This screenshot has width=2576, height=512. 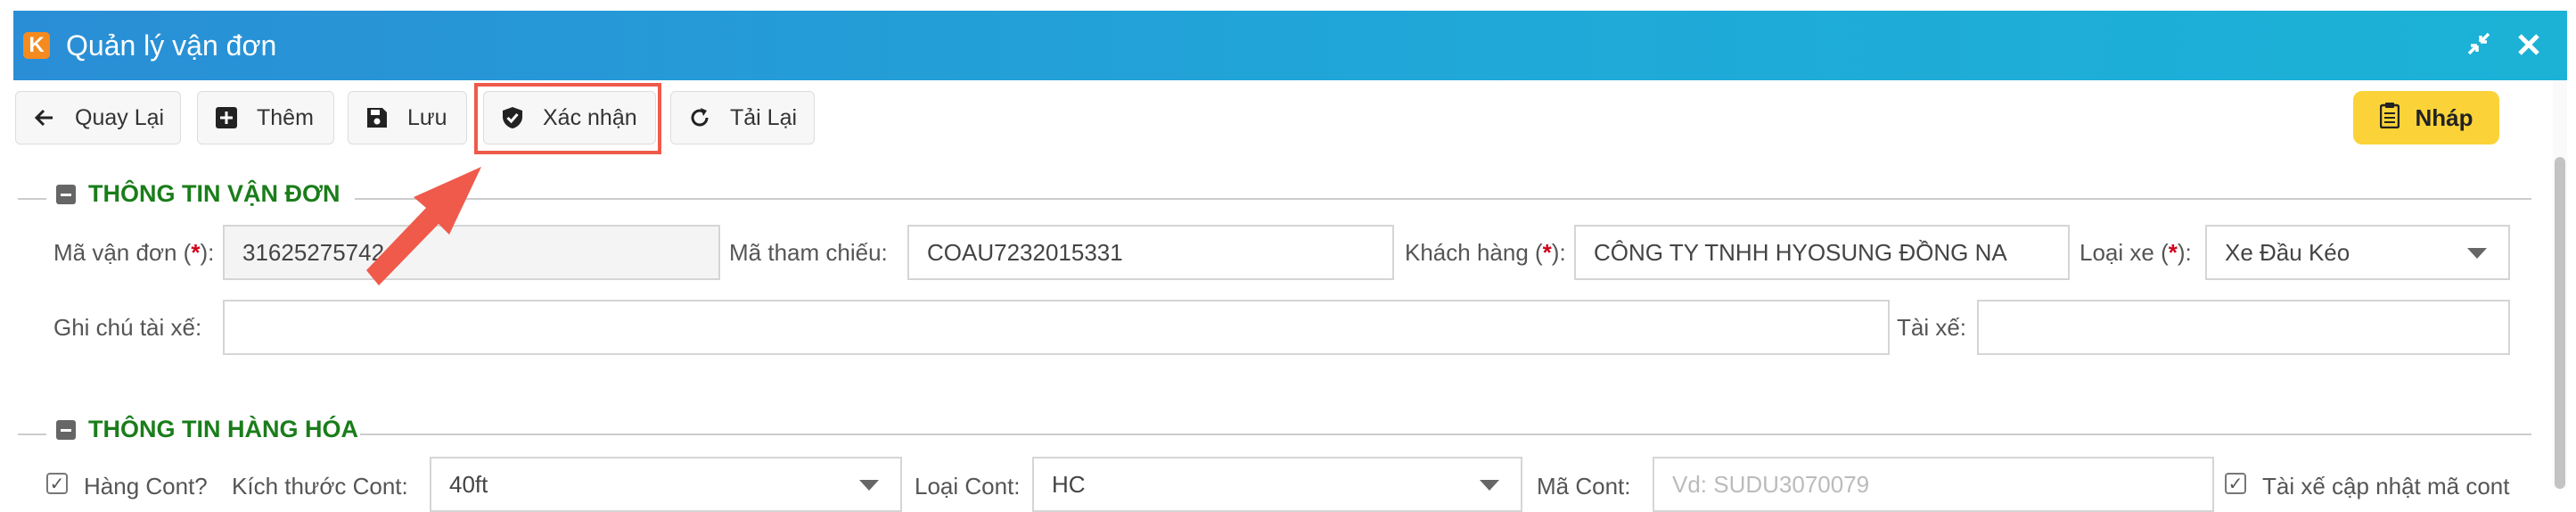 I want to click on waybill-label: Mã vận đơn (*):, so click(x=133, y=253).